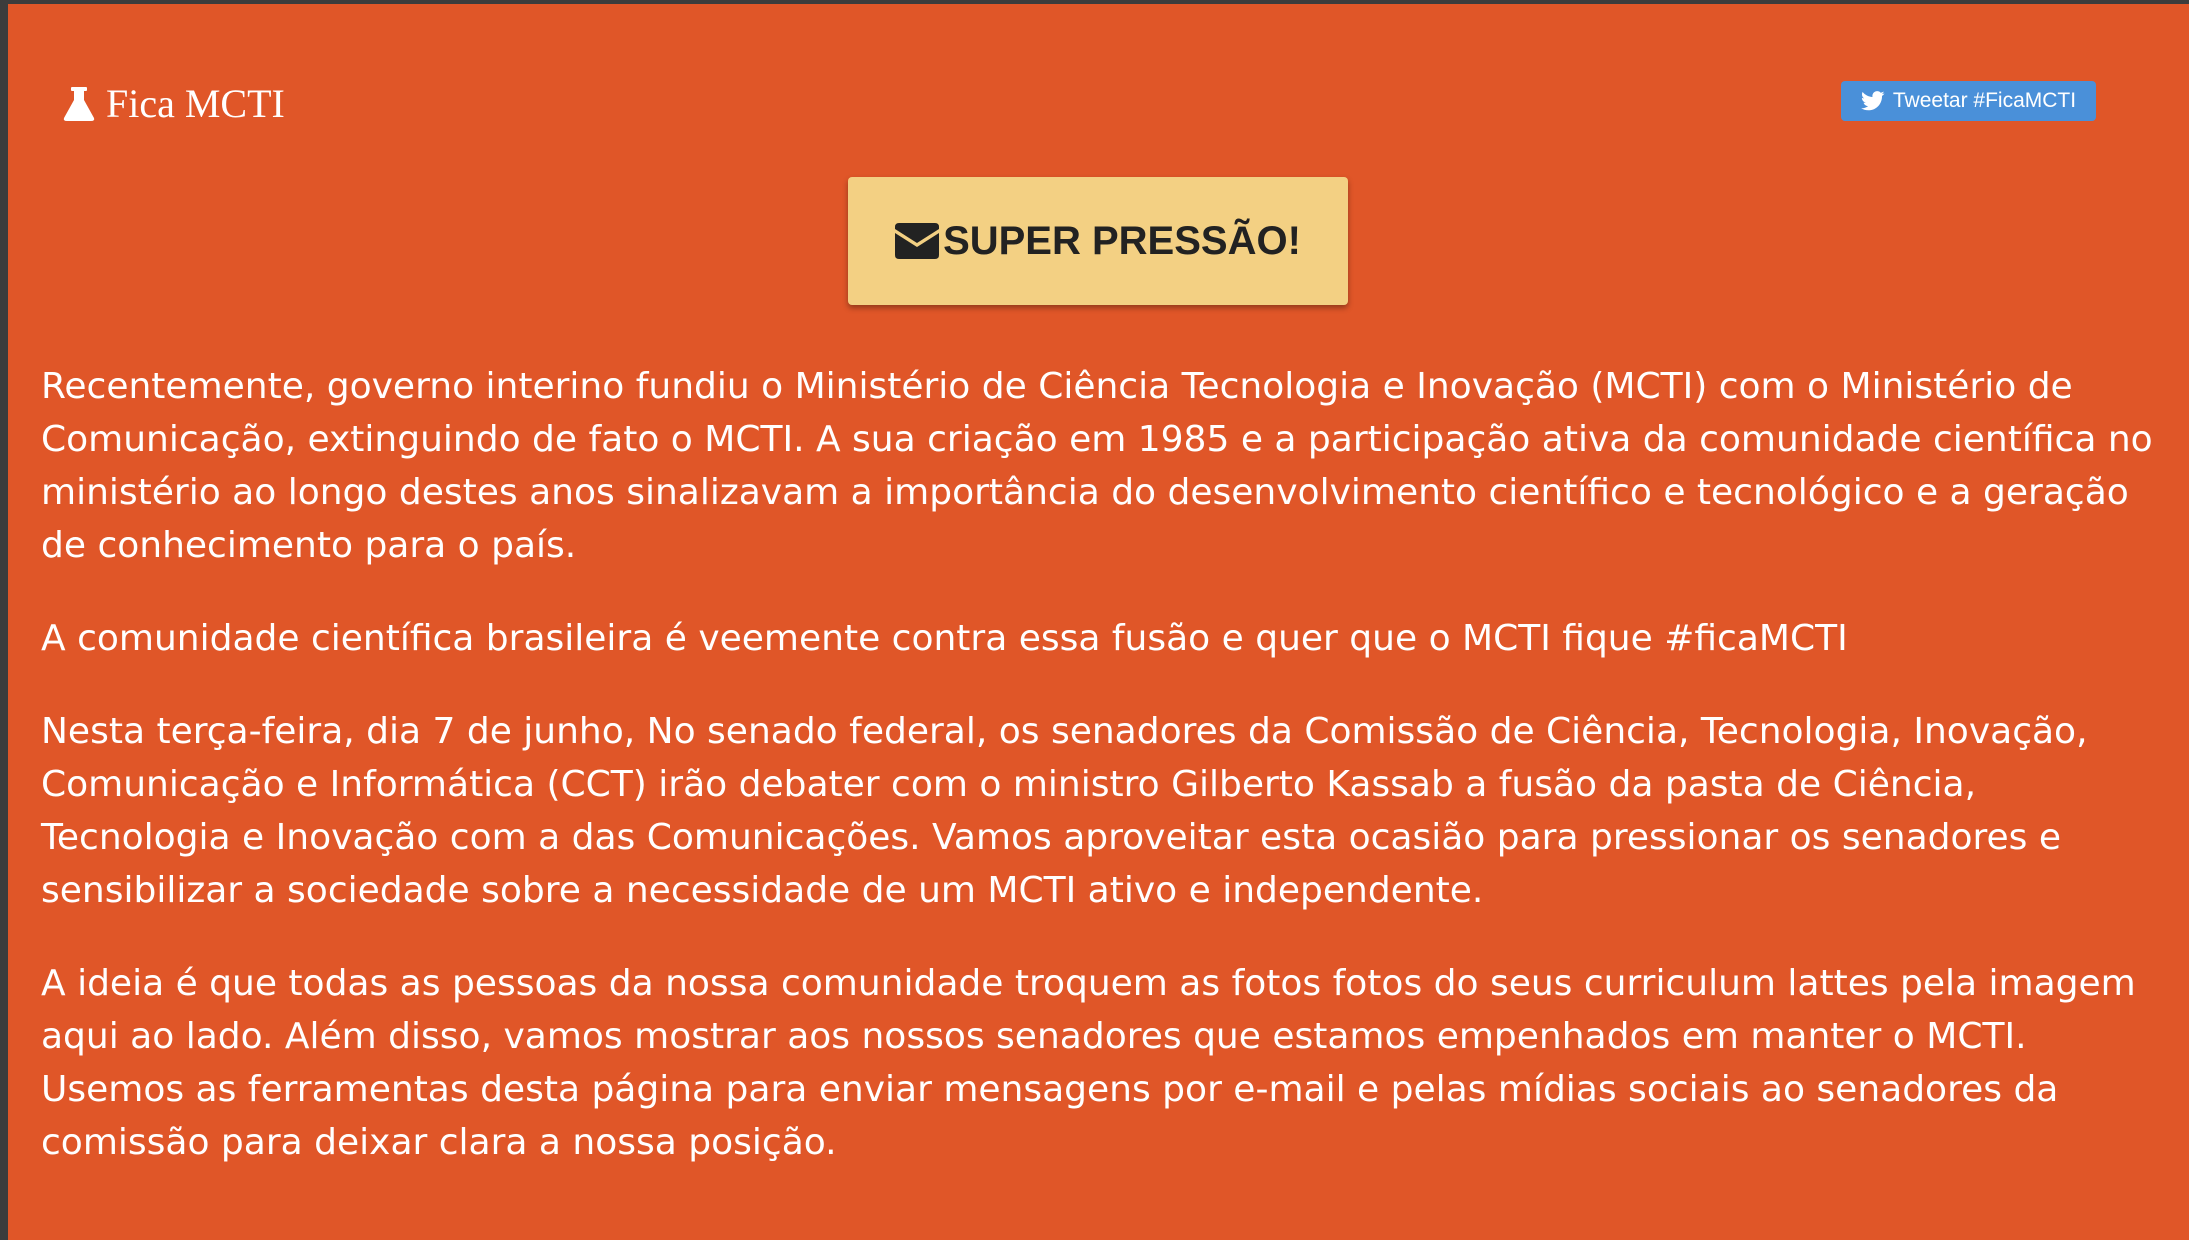  I want to click on super-pressure-button: SUPER PRESSÃO!, so click(1098, 241).